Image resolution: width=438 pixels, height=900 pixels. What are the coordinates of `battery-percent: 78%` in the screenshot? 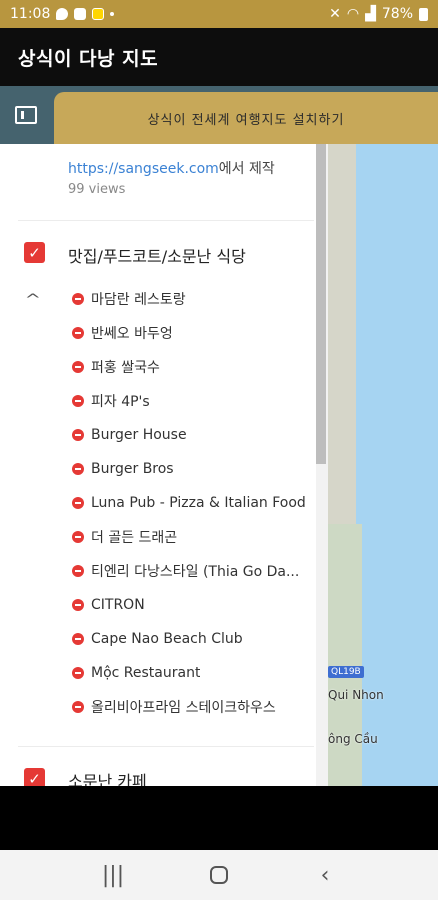 It's located at (397, 14).